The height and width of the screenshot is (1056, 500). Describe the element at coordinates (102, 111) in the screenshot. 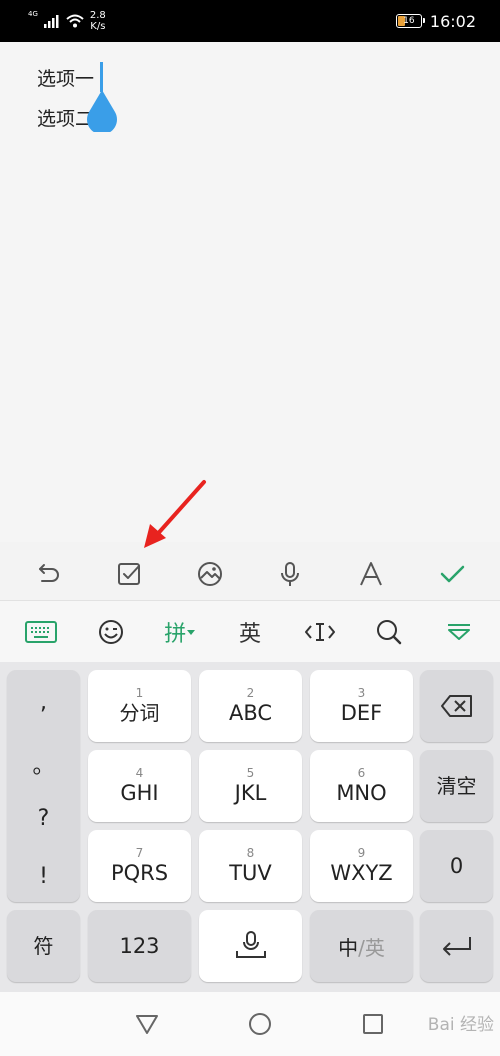

I see `cursor-handle-icon` at that location.